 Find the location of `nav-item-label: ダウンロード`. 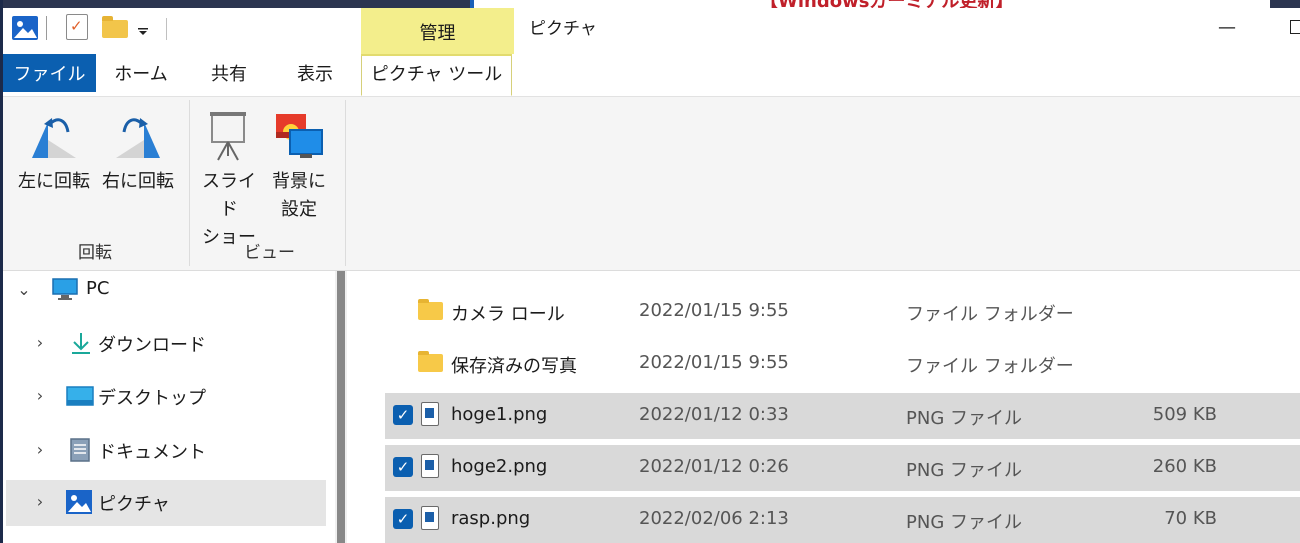

nav-item-label: ダウンロード is located at coordinates (152, 345).